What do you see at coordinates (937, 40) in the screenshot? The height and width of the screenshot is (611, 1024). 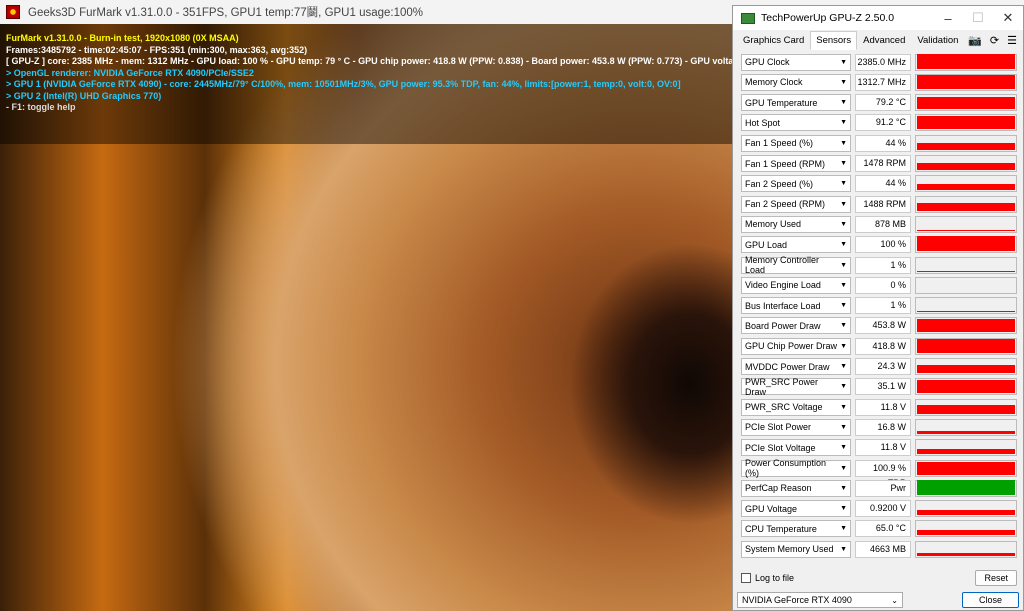 I see `tab-validation: Validation` at bounding box center [937, 40].